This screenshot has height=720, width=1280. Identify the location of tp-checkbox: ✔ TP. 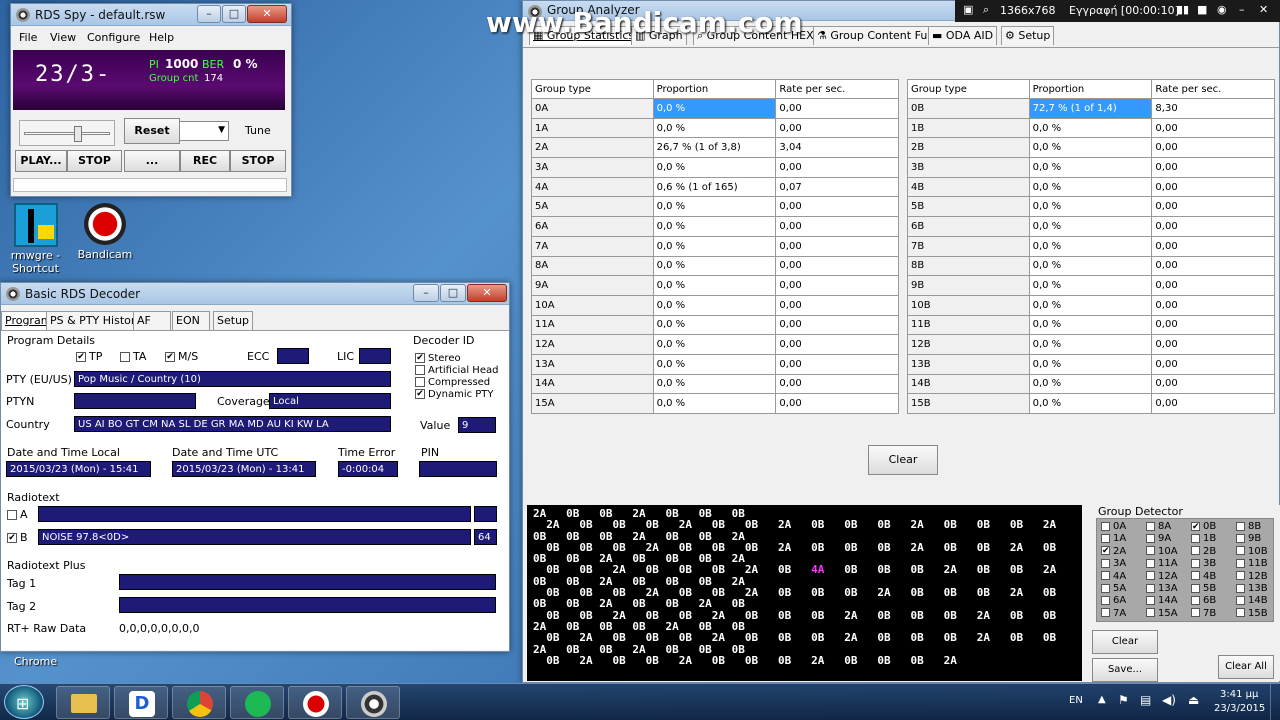
(89, 356).